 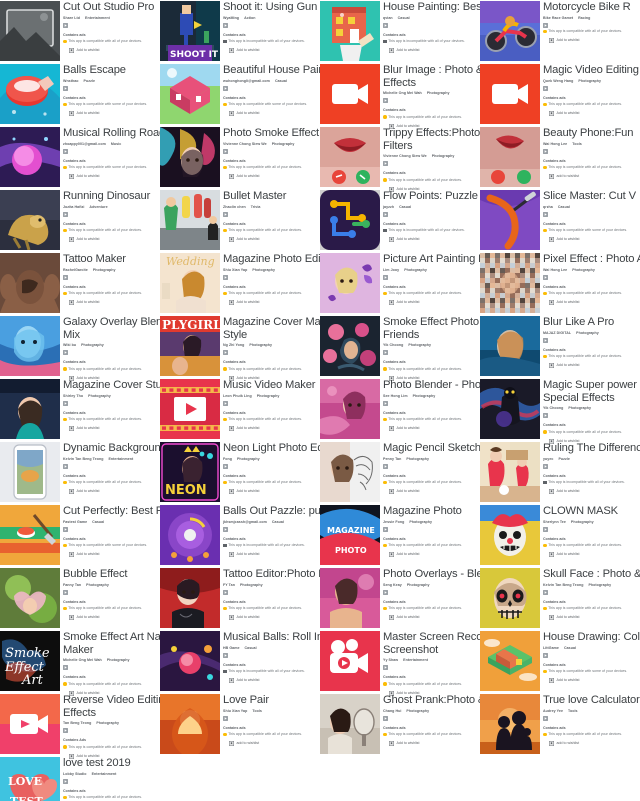 I want to click on app-title: love test 2019, so click(x=111, y=763).